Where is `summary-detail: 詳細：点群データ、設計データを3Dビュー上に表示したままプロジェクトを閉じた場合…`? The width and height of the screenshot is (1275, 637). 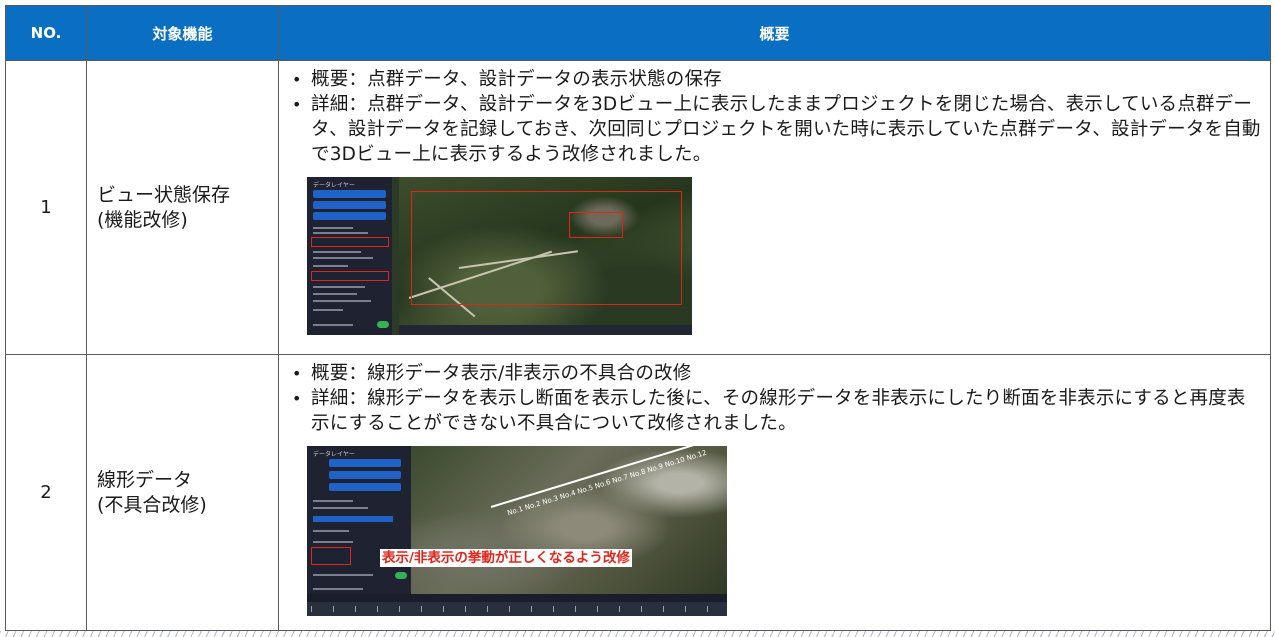
summary-detail: 詳細：点群データ、設計データを3Dビュー上に表示したままプロジェクトを閉じた場合… is located at coordinates (774, 129).